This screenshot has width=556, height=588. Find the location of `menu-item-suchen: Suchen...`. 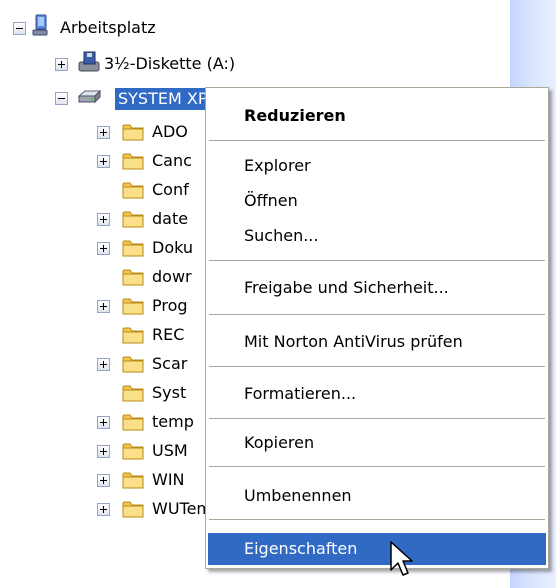

menu-item-suchen: Suchen... is located at coordinates (377, 236).